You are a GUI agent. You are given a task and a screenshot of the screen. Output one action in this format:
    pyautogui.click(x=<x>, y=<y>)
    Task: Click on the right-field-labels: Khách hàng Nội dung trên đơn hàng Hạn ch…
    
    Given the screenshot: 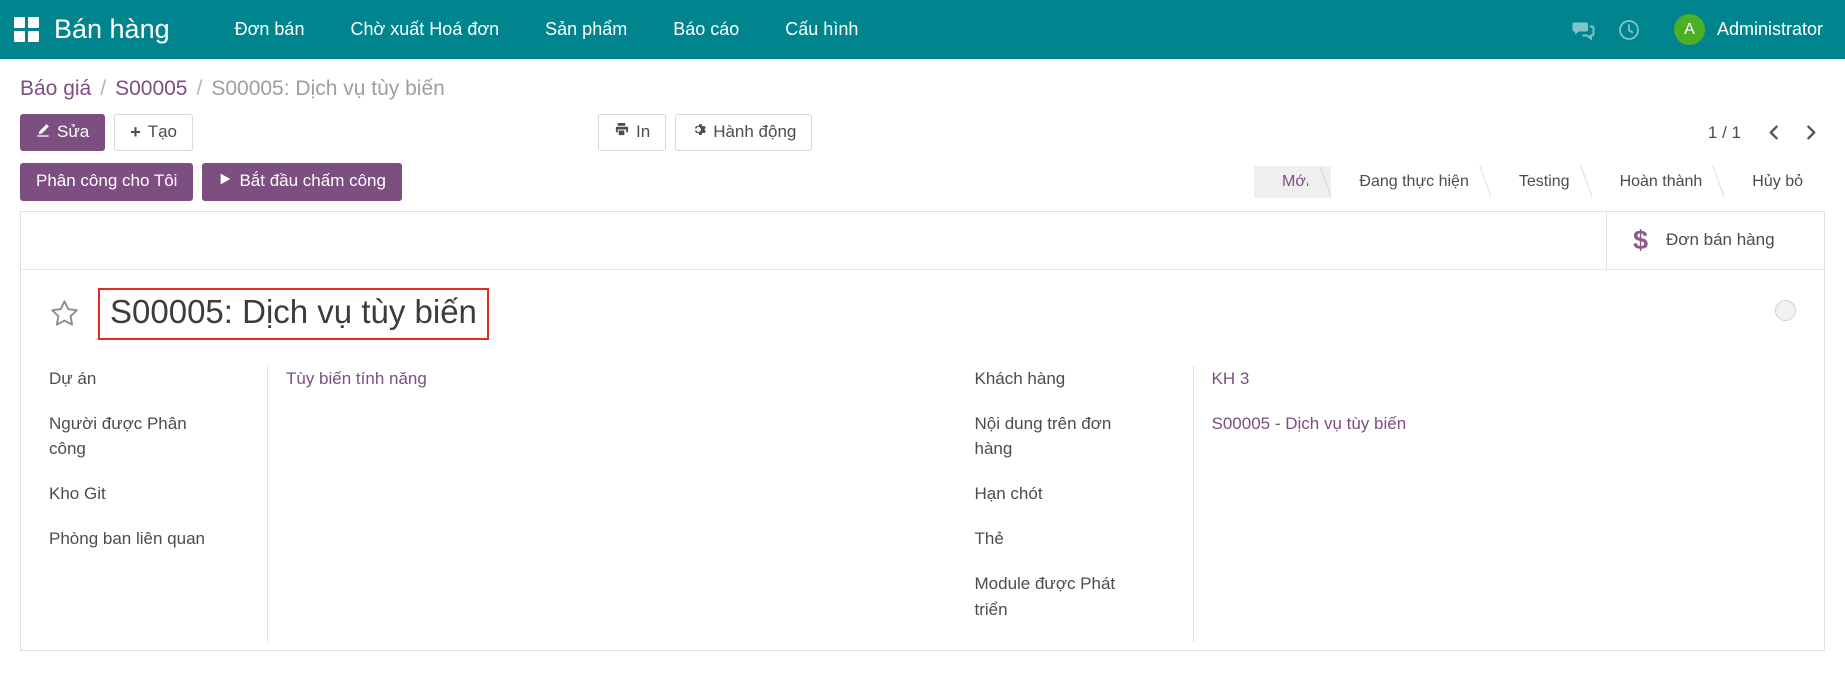 What is the action you would take?
    pyautogui.click(x=1084, y=504)
    